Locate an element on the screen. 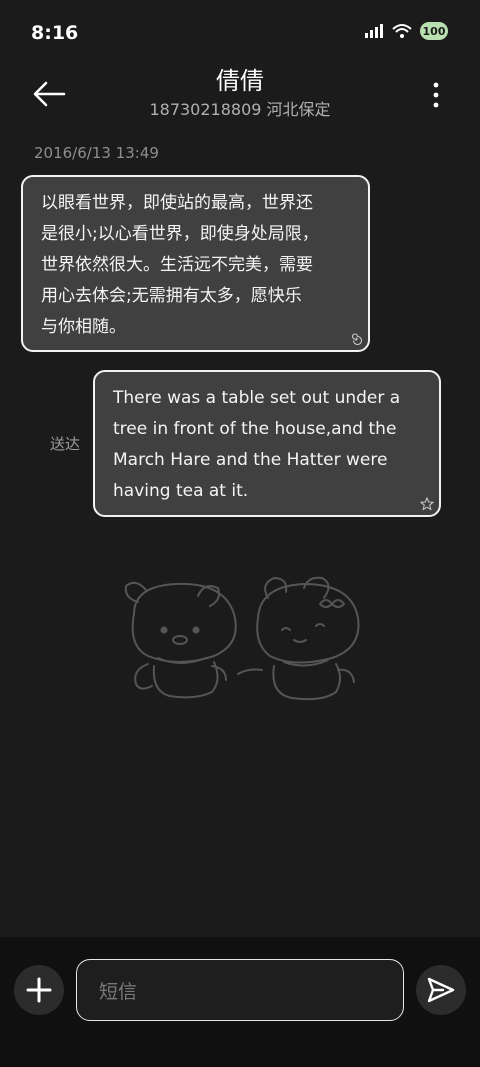 This screenshot has width=480, height=1067. send-icon is located at coordinates (441, 990).